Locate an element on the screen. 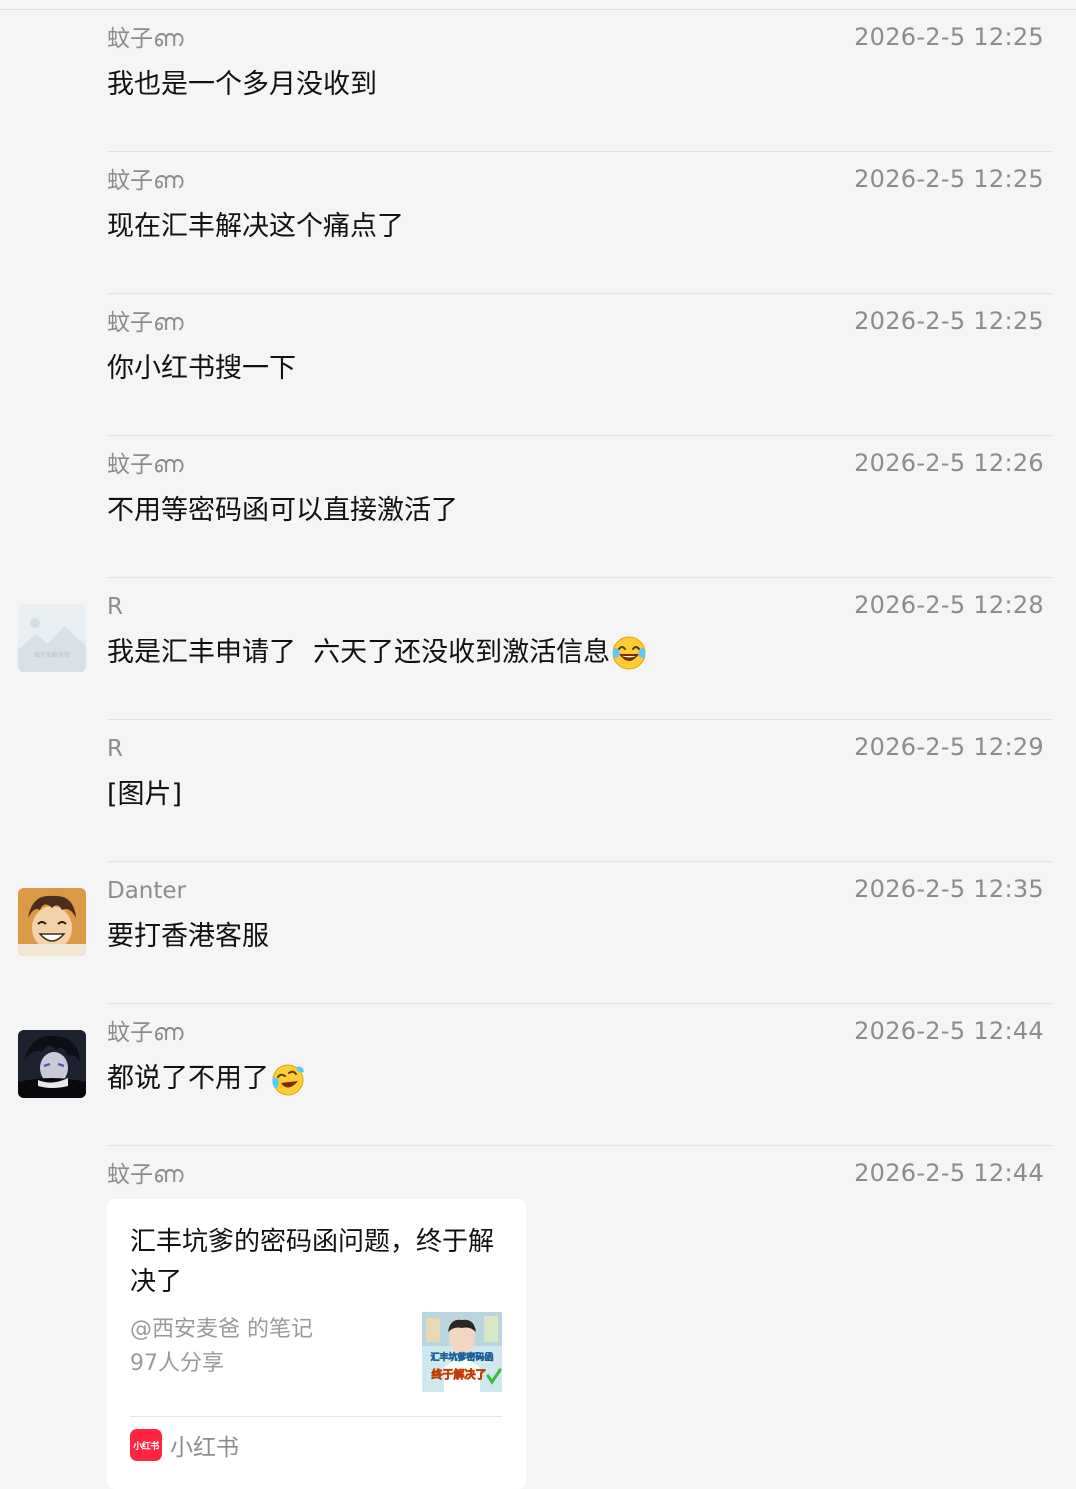  message-text-content: 都说了不用了 is located at coordinates (188, 1078).